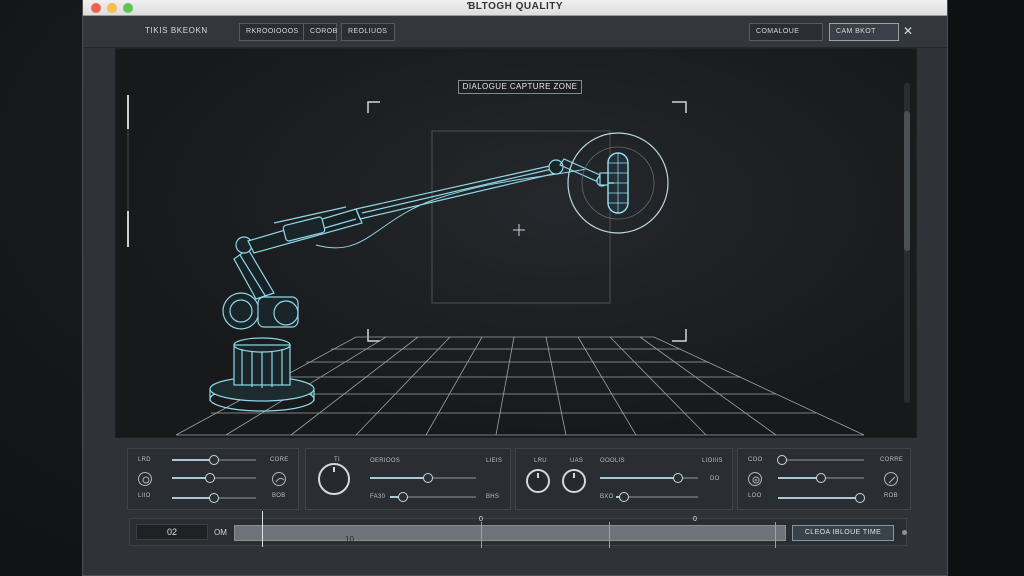 The width and height of the screenshot is (1024, 576). I want to click on timeline-bar: 02 OM 10 0 0 CLEOA IBLOUE TIME, so click(518, 529).